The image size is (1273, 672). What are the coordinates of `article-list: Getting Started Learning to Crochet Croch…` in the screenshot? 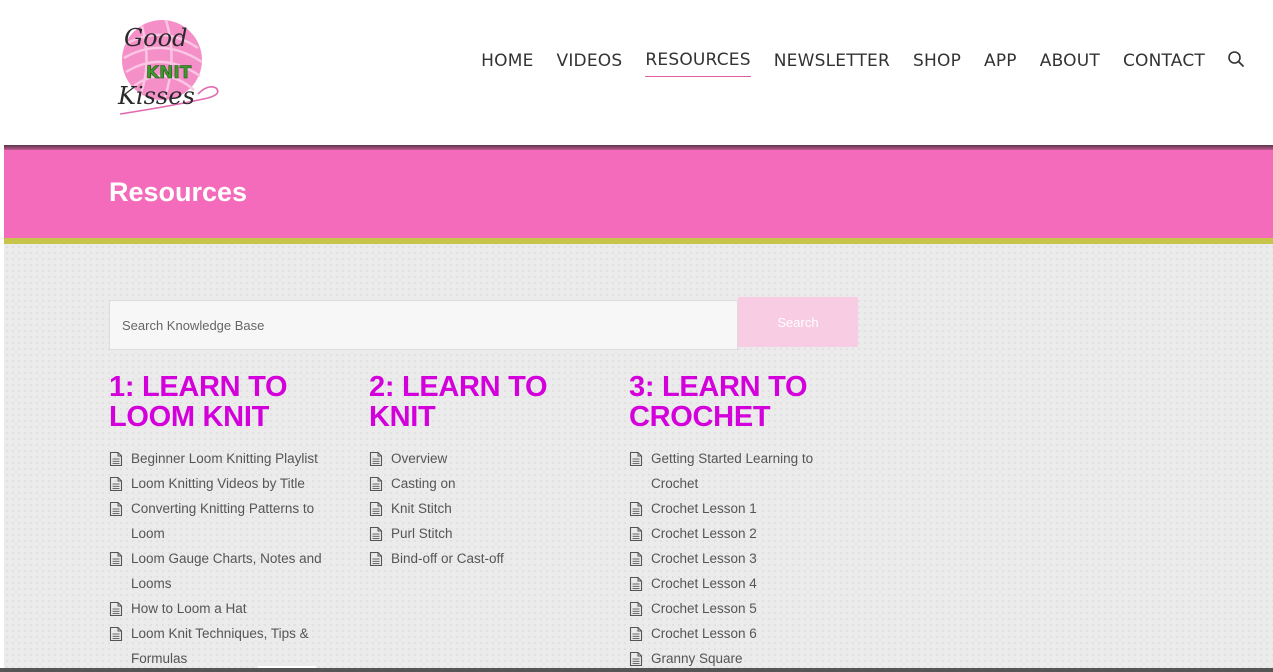 It's located at (744, 558).